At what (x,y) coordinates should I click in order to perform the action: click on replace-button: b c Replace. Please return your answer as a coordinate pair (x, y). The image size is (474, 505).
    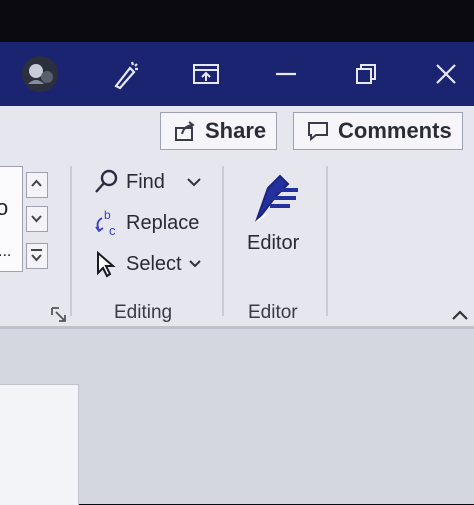
    Looking at the image, I should click on (145, 223).